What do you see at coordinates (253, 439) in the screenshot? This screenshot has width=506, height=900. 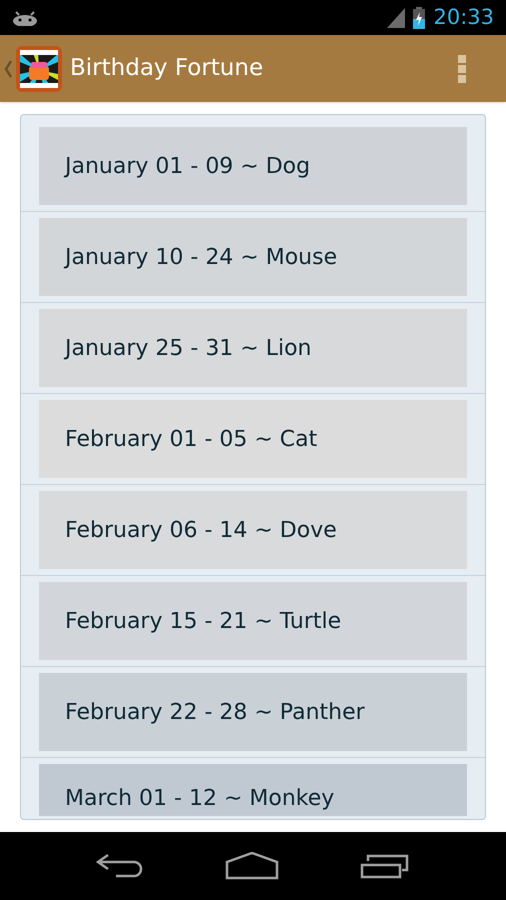 I see `list-item: February 01 - 05 ~ Cat` at bounding box center [253, 439].